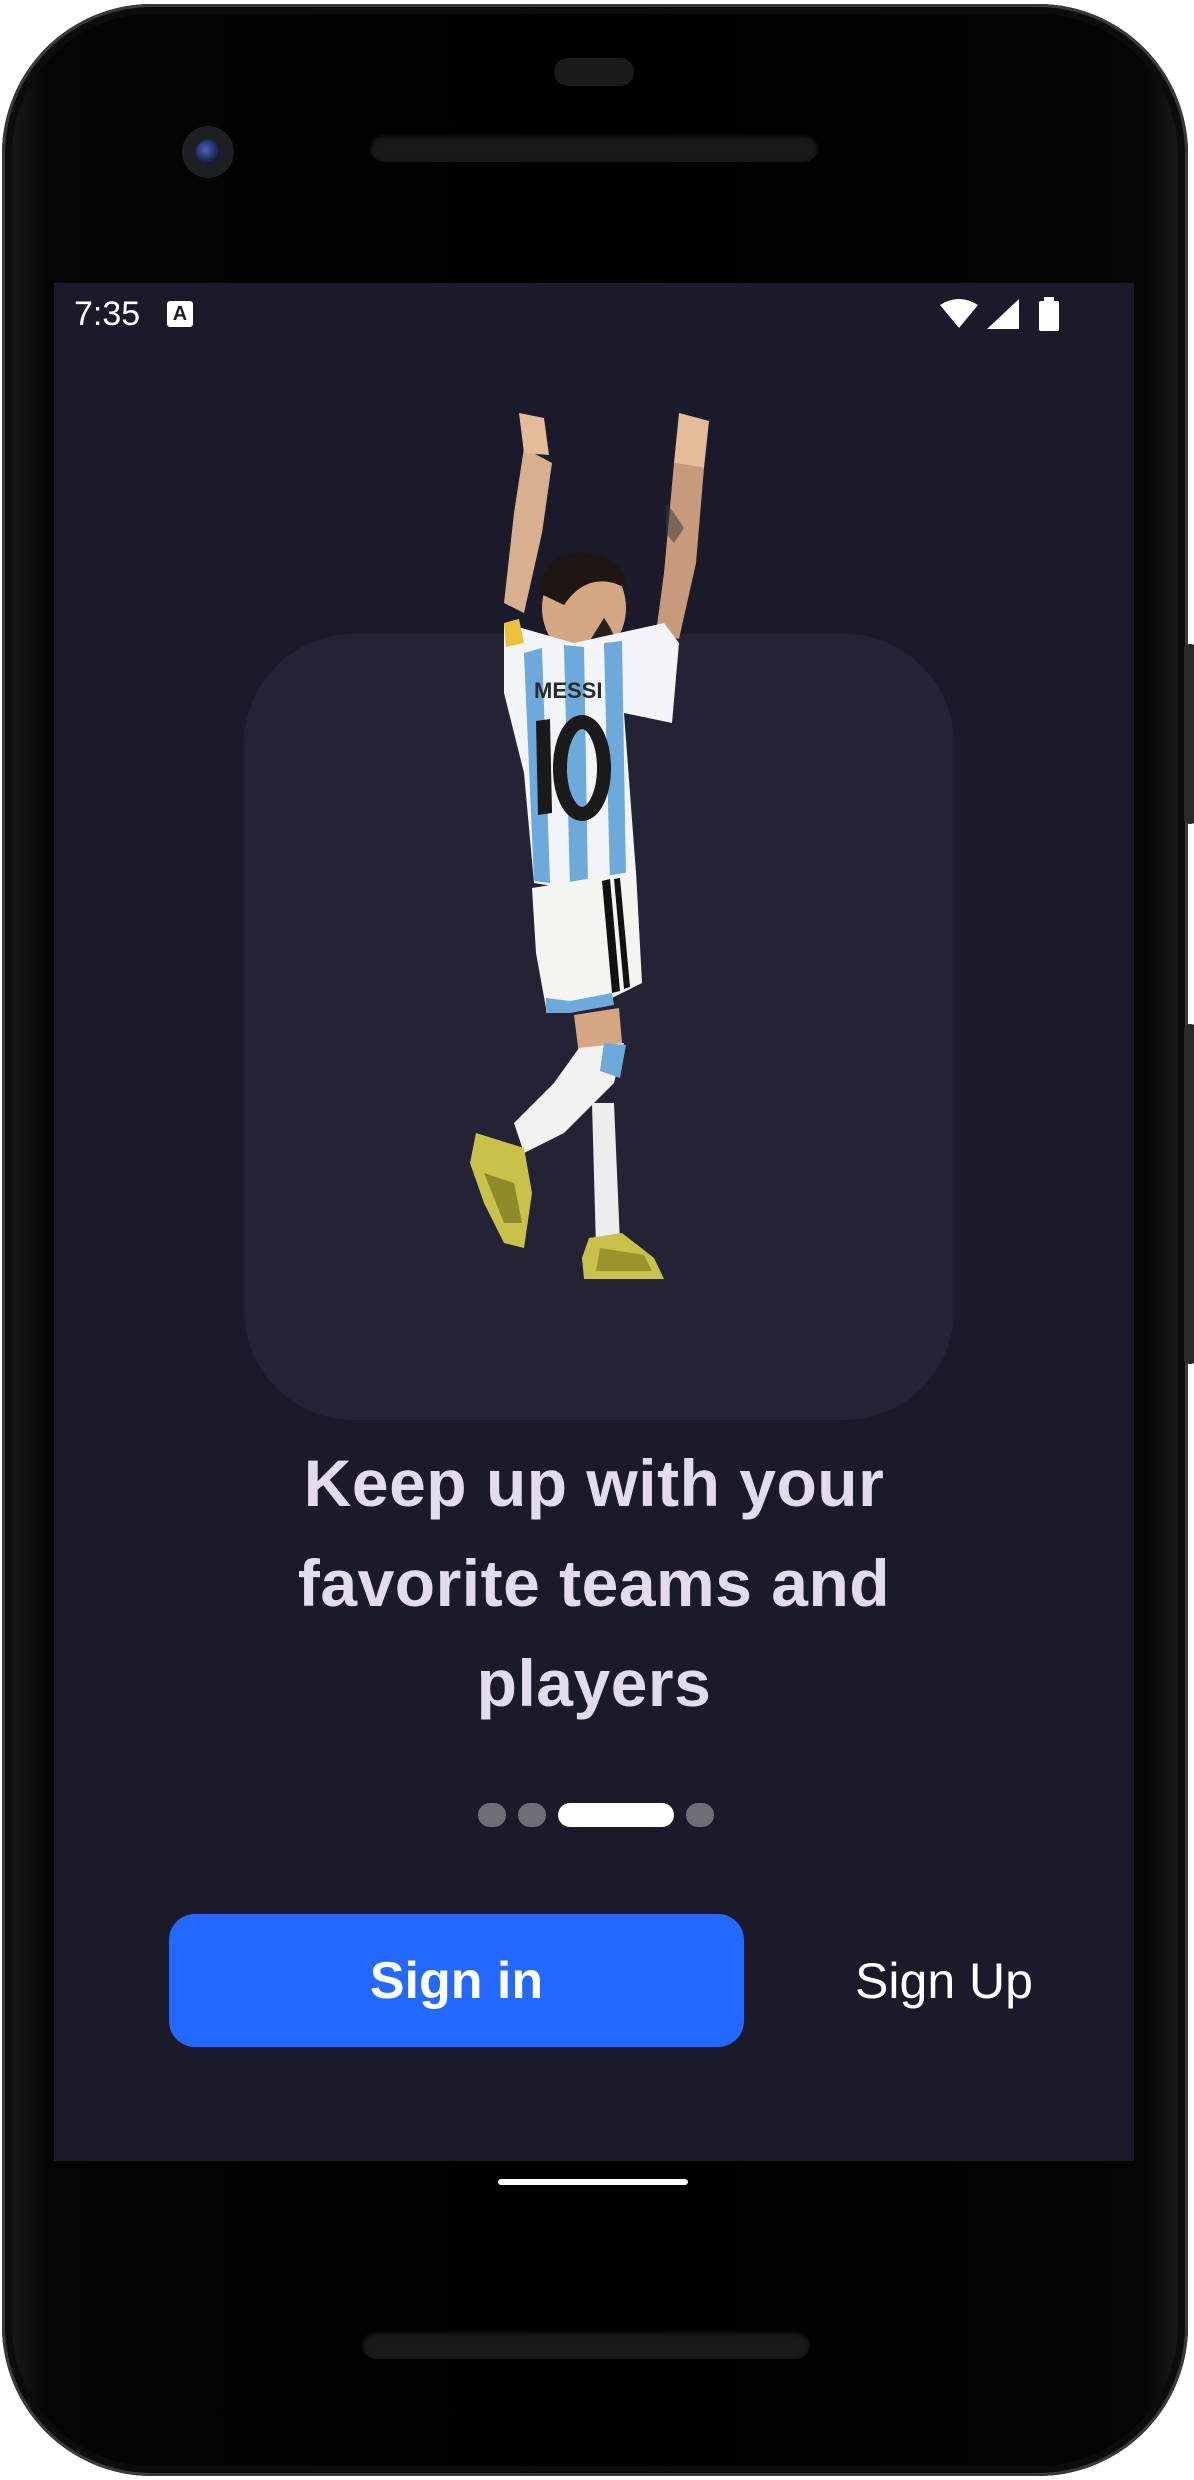 This screenshot has width=1194, height=2480. Describe the element at coordinates (944, 1981) in the screenshot. I see `sign-up-button: Sign Up` at that location.